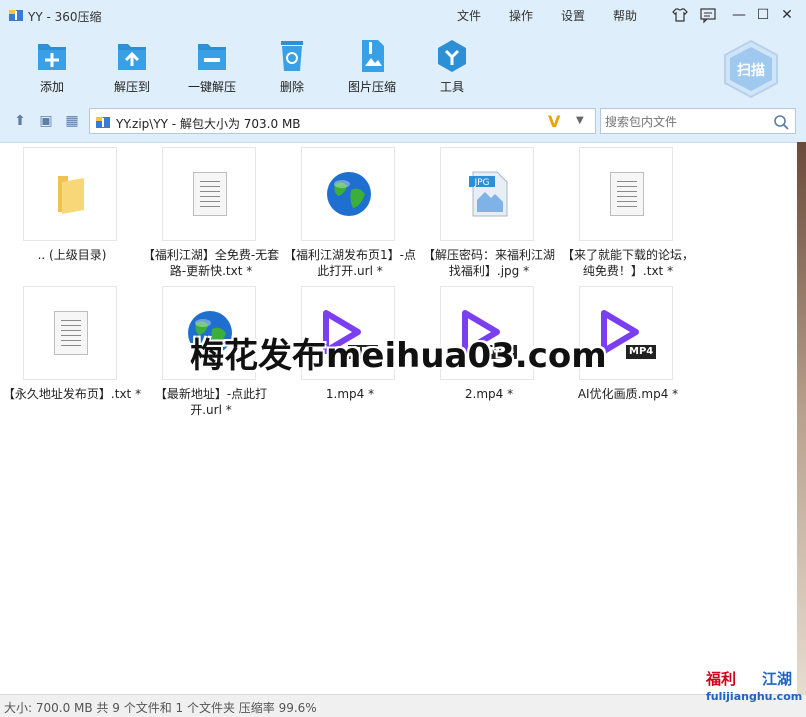  I want to click on brand-url: fulijianghu.com, so click(754, 696).